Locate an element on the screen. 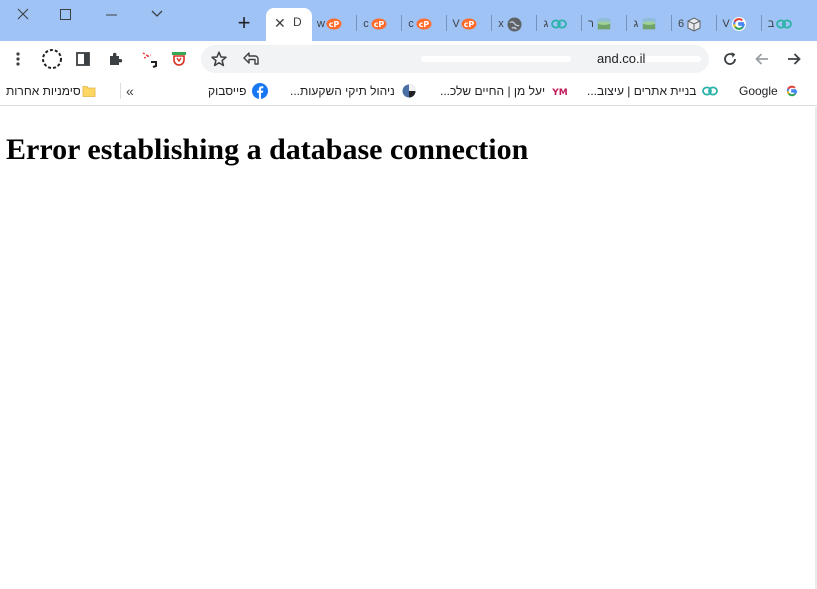 The width and height of the screenshot is (817, 589). bookmarks-overflow-button: » is located at coordinates (130, 91).